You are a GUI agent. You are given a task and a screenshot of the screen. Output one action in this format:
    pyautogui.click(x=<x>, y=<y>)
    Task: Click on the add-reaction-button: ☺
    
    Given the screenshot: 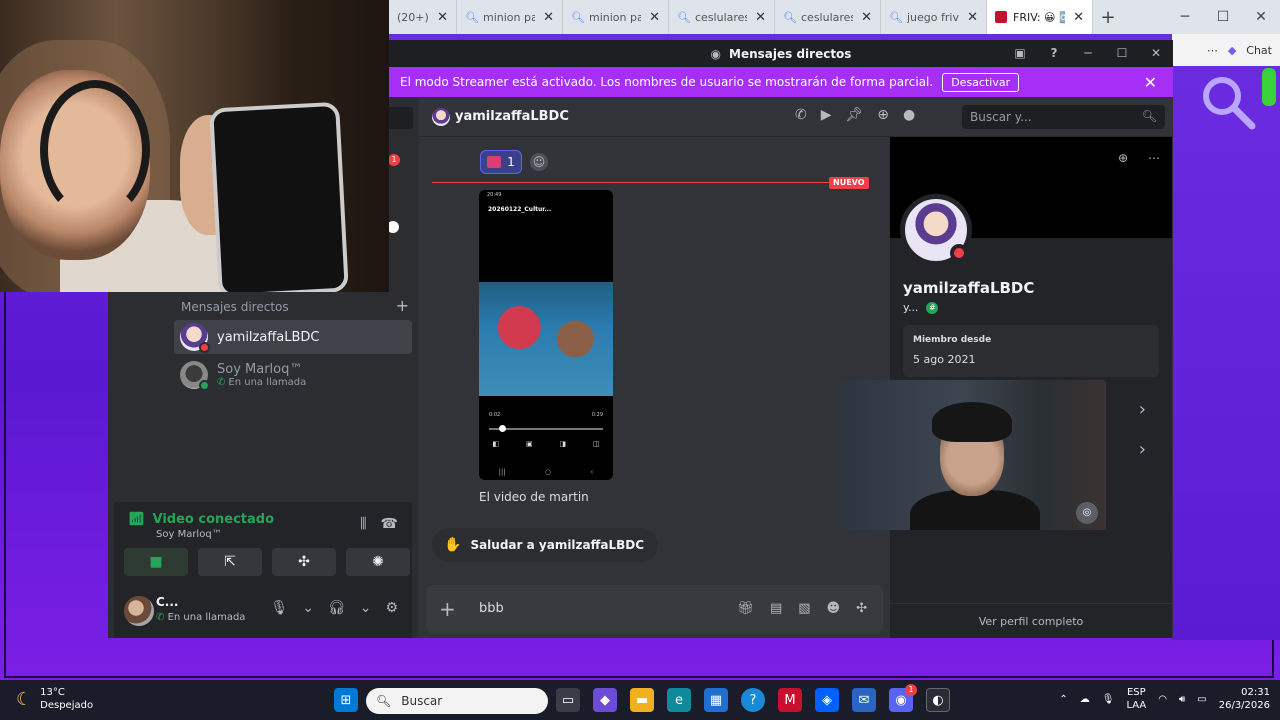 What is the action you would take?
    pyautogui.click(x=539, y=162)
    